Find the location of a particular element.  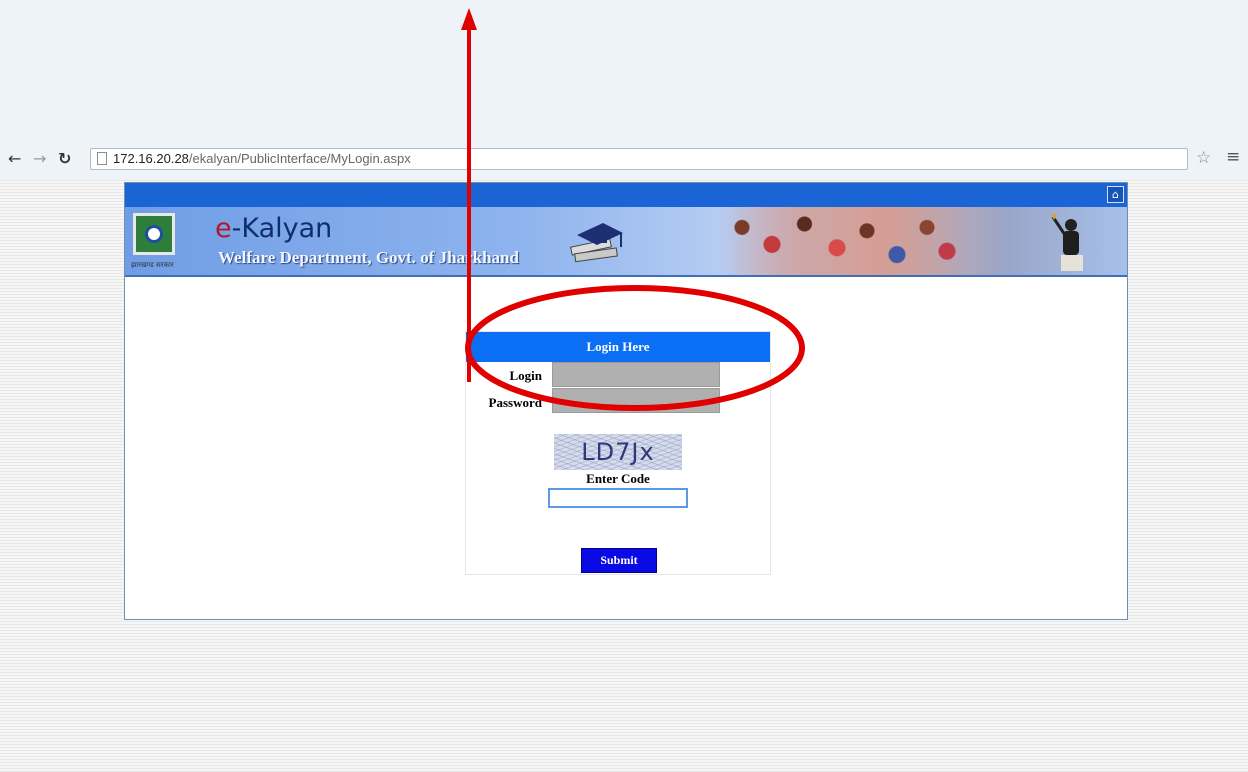

menu-icon: ≡ is located at coordinates (1233, 157).